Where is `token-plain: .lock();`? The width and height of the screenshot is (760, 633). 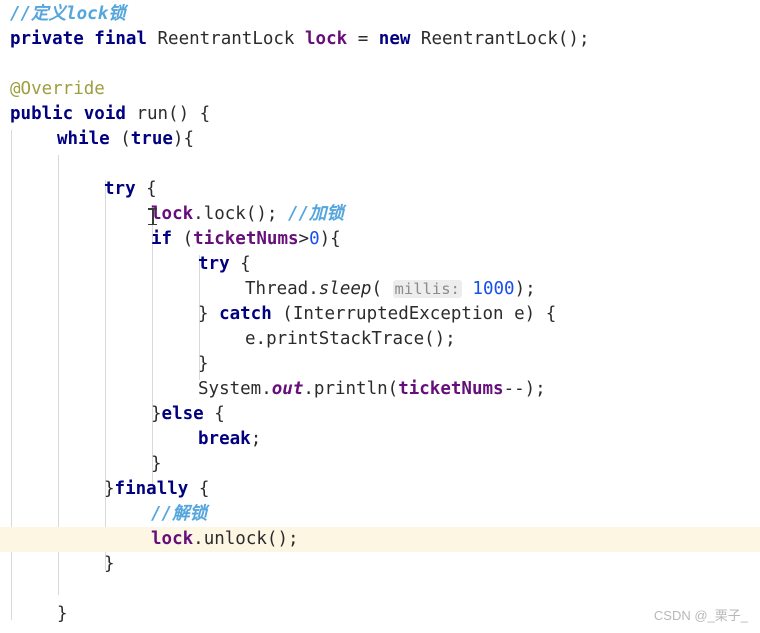 token-plain: .lock(); is located at coordinates (240, 214).